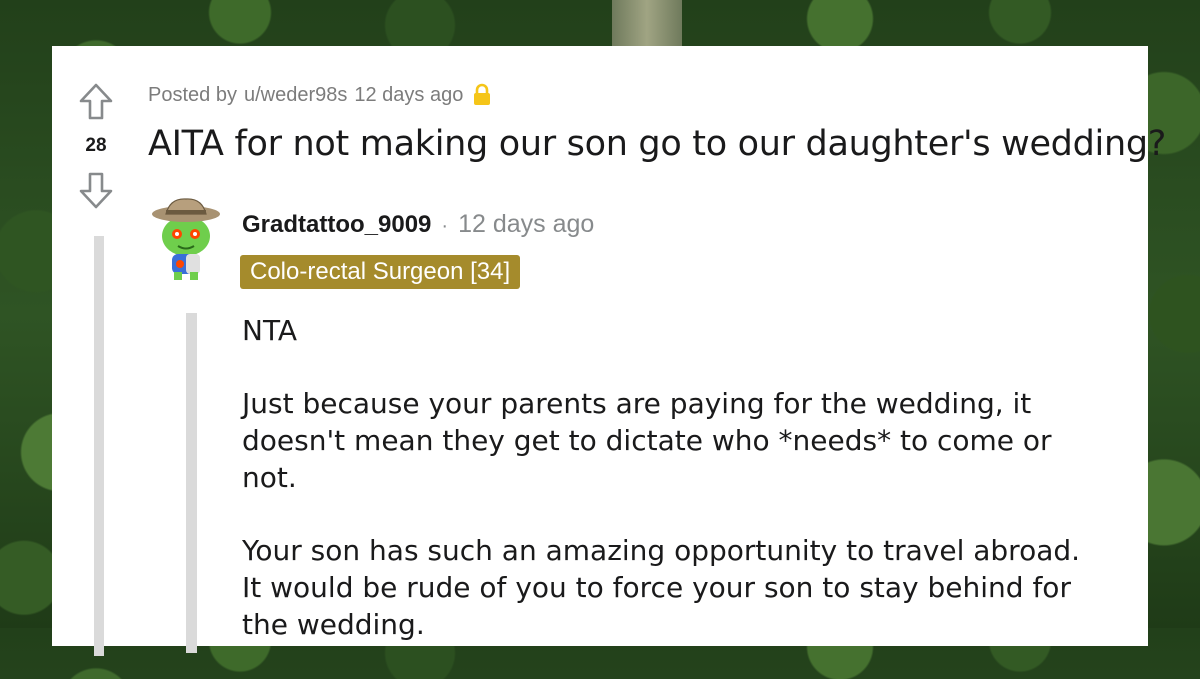 This screenshot has width=1200, height=679. I want to click on user-flair-badge: Colo-rectal Surgeon [34], so click(380, 272).